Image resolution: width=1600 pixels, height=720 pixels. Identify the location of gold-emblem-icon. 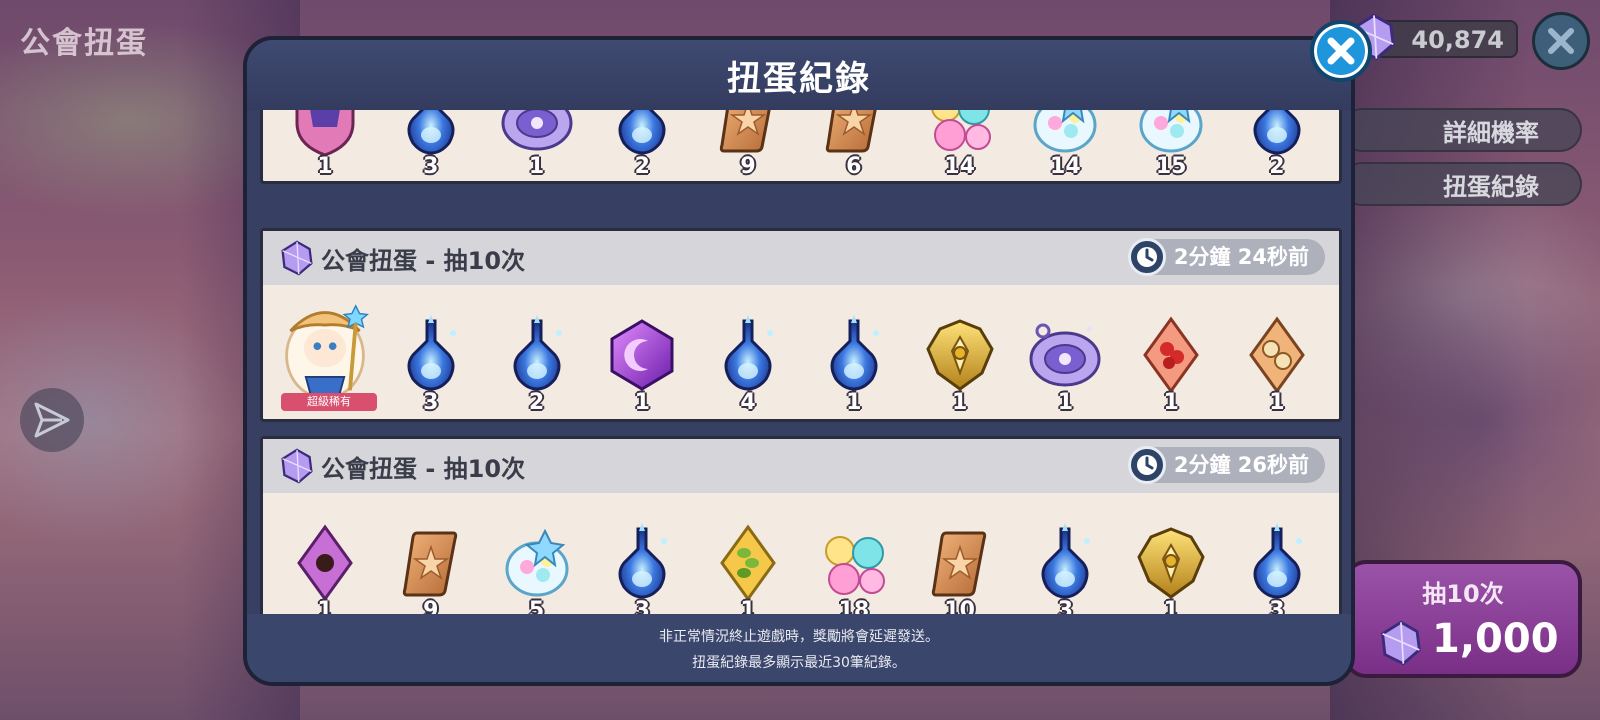
(1171, 563).